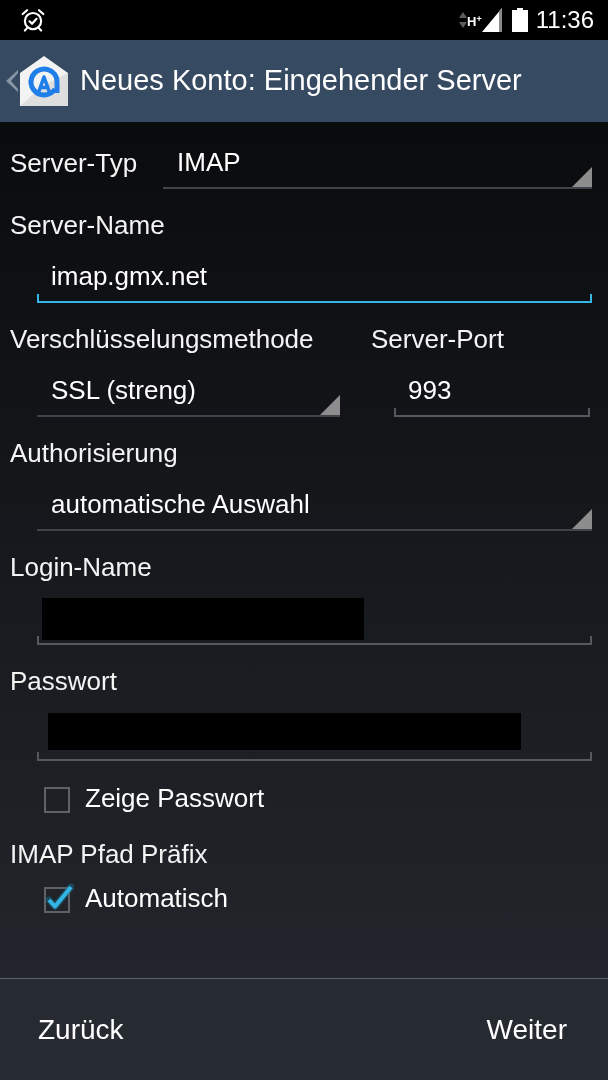 This screenshot has width=608, height=1080. I want to click on alarm-clock-icon, so click(33, 20).